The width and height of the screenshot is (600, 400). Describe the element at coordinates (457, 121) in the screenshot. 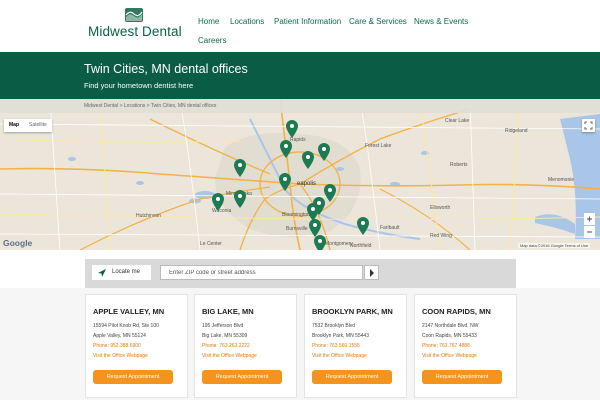

I see `map-label: Clear Lake` at that location.